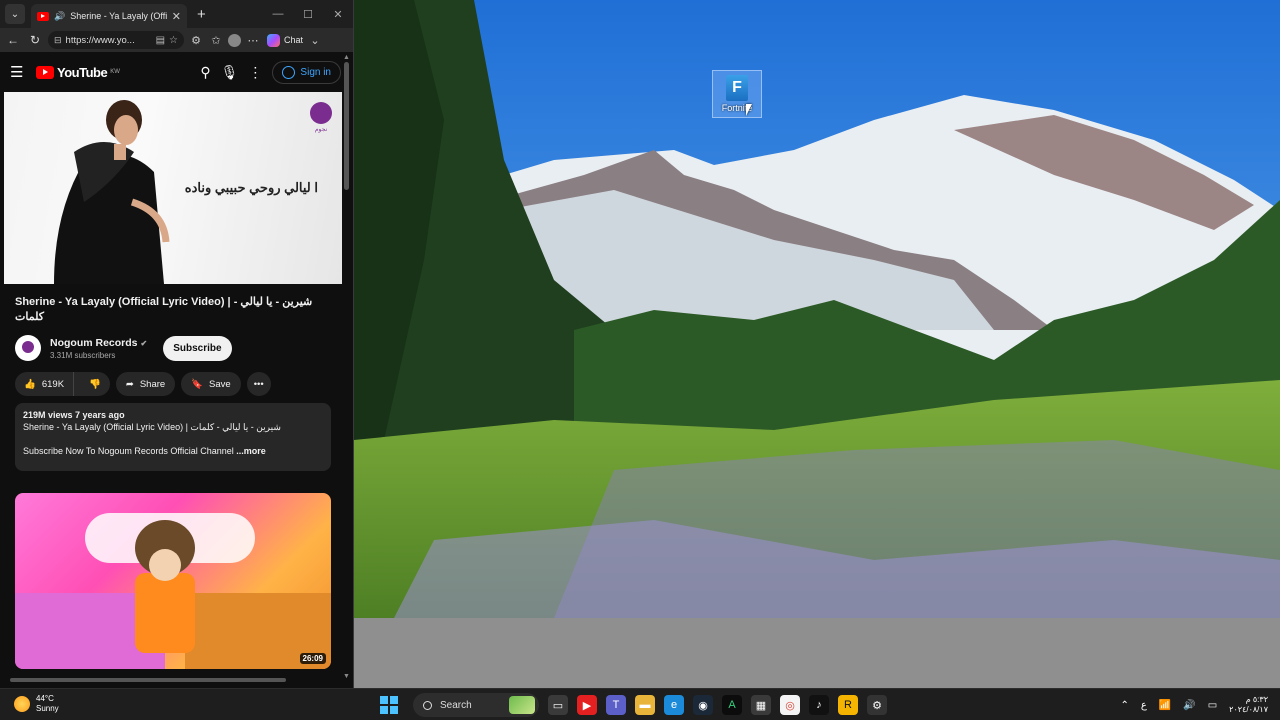 The height and width of the screenshot is (720, 1280). I want to click on battery-icon: ▭, so click(1212, 705).